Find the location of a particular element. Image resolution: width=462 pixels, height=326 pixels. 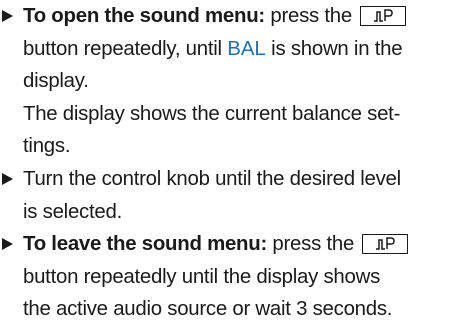

step-text: tings. is located at coordinates (47, 146).